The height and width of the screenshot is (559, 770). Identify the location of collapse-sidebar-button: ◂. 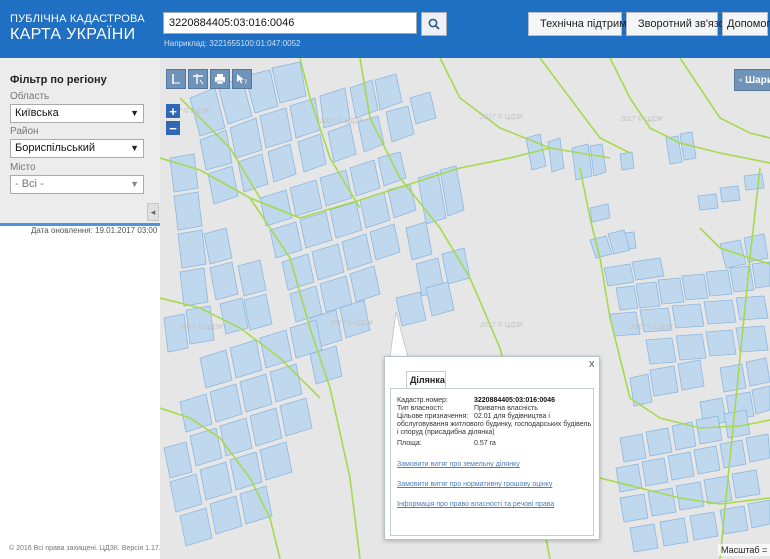
(153, 212).